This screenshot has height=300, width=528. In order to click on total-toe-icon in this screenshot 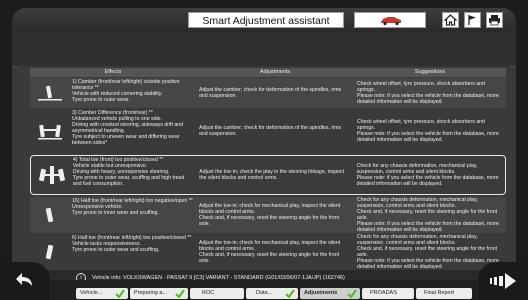, I will do `click(51, 175)`.